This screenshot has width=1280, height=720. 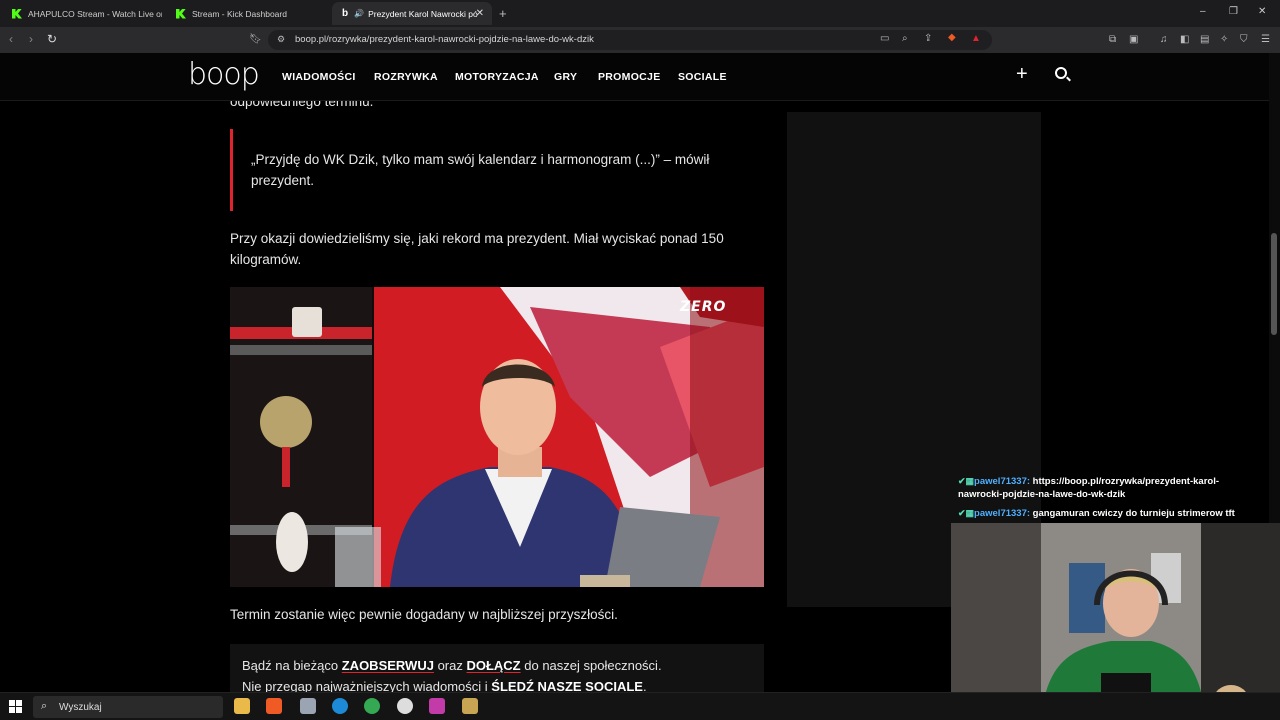 What do you see at coordinates (281, 39) in the screenshot?
I see `site-info-icon: ⚙︎` at bounding box center [281, 39].